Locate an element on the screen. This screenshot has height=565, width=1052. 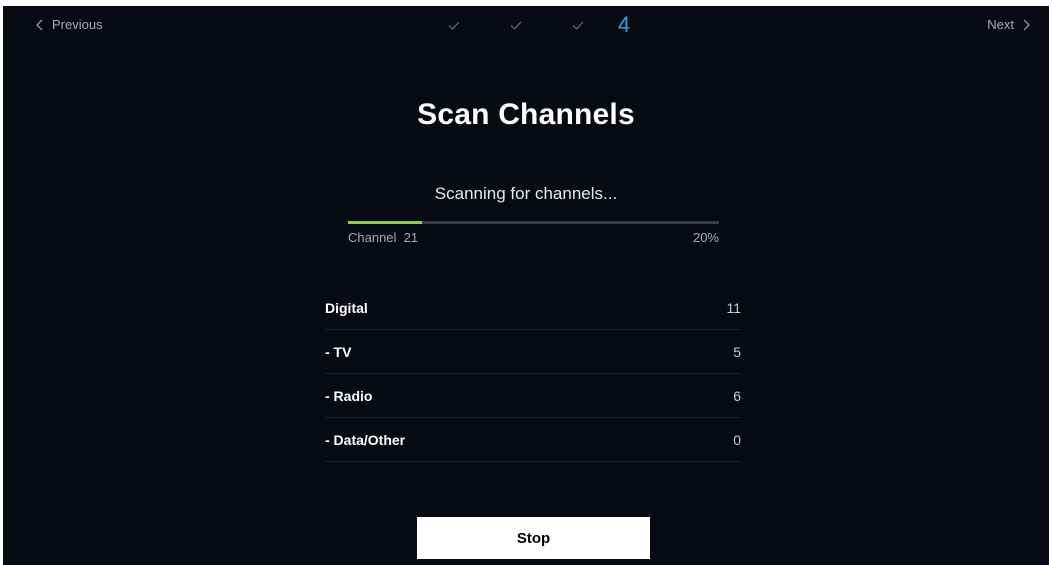
count-row-radio: - Radio 6 is located at coordinates (533, 396).